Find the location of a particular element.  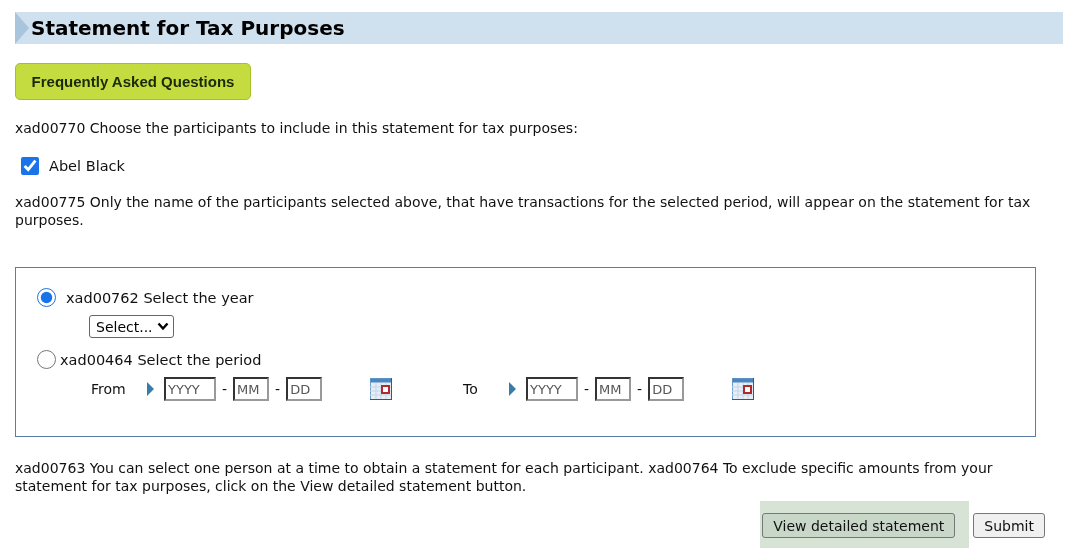

participants-note: xad00775 Only the name of the participants selected above, that have transactions for the selected period, will appear on the statement for tax purposes. is located at coordinates (523, 211).